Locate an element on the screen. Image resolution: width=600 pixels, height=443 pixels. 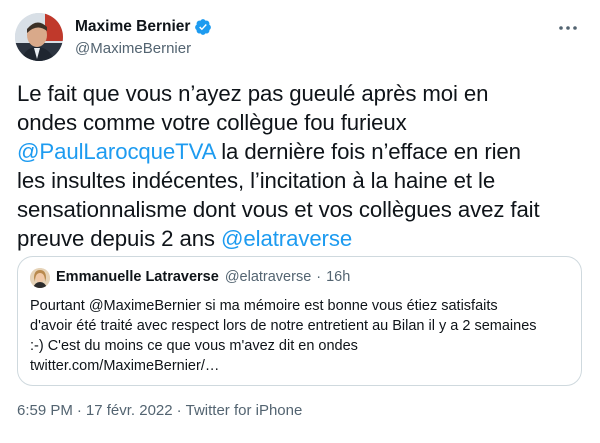
author-name: Maxime Bernier is located at coordinates (143, 27).